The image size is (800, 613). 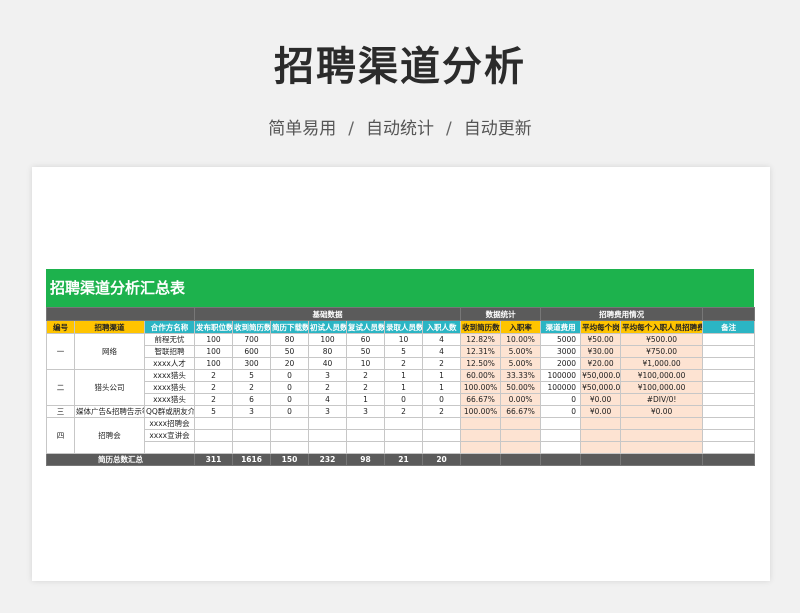 What do you see at coordinates (169, 363) in the screenshot?
I see `cell-partner: xxxx人才` at bounding box center [169, 363].